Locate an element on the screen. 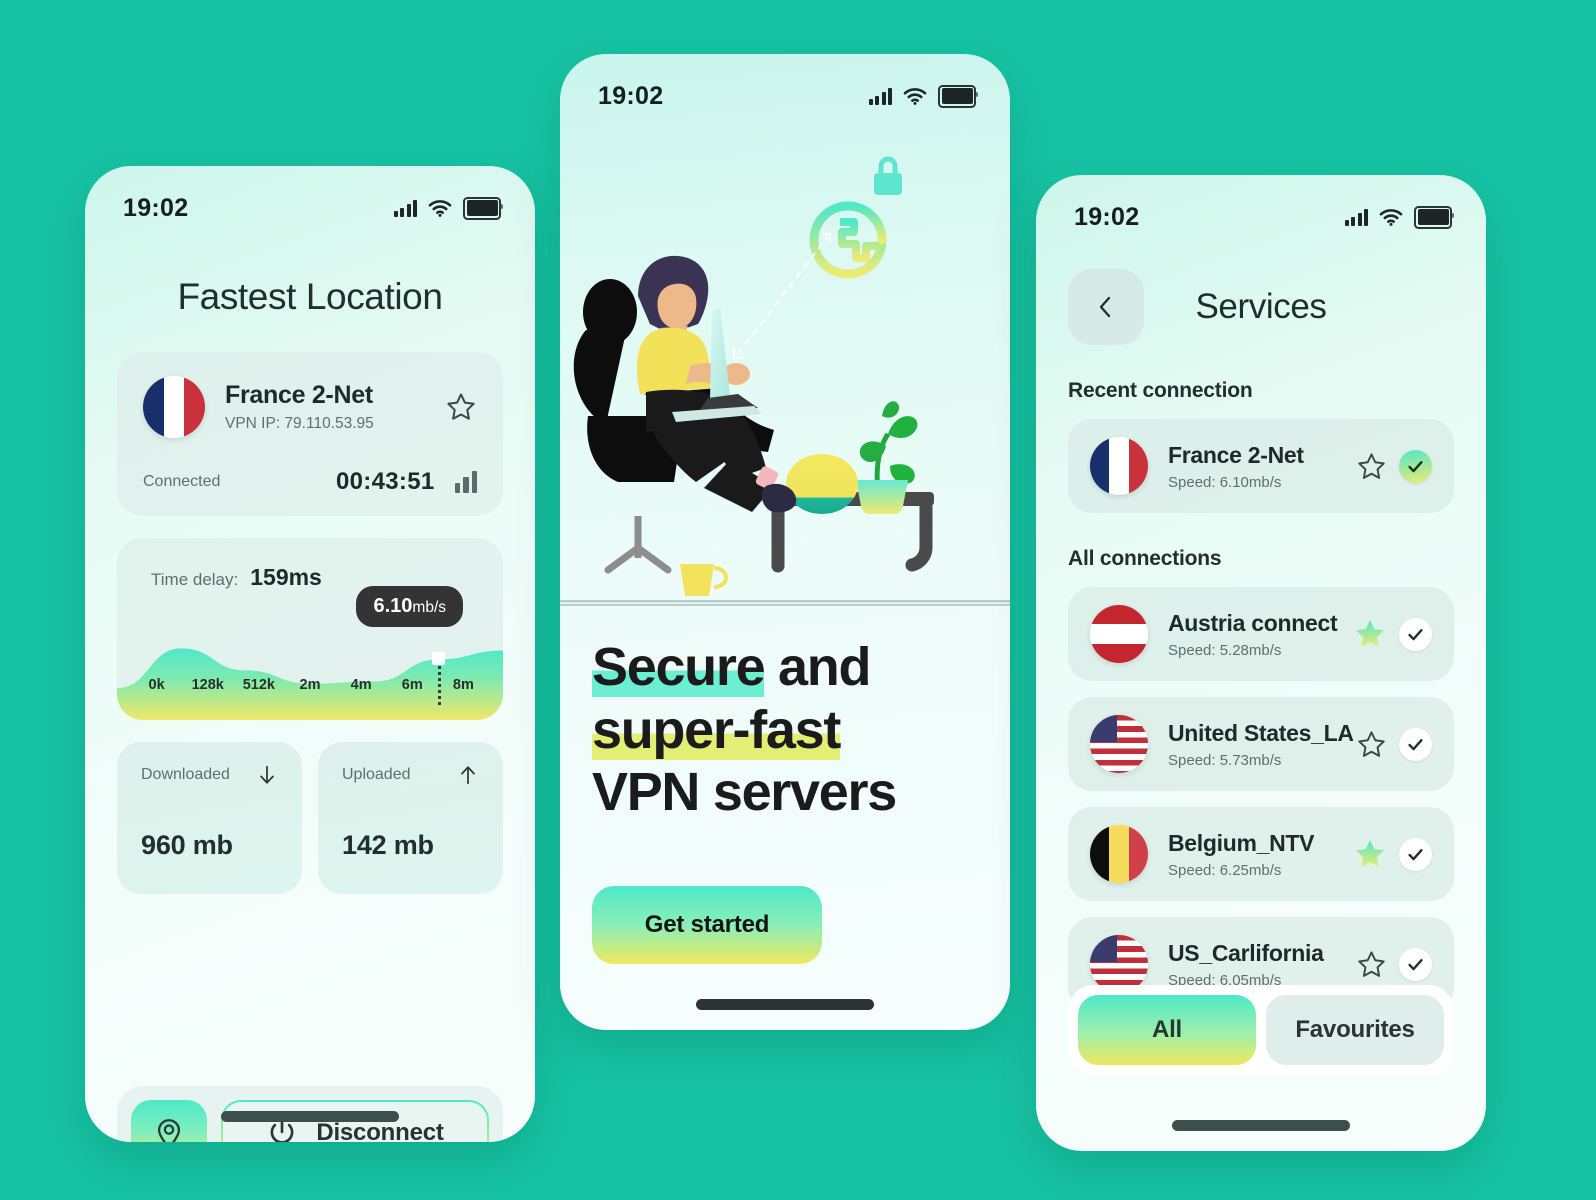 This screenshot has height=1200, width=1596. recent-section-title: Recent connection is located at coordinates (1160, 390).